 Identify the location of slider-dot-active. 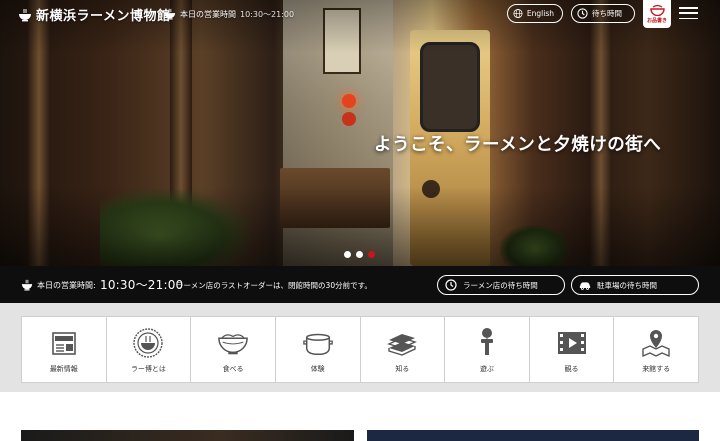
(371, 254).